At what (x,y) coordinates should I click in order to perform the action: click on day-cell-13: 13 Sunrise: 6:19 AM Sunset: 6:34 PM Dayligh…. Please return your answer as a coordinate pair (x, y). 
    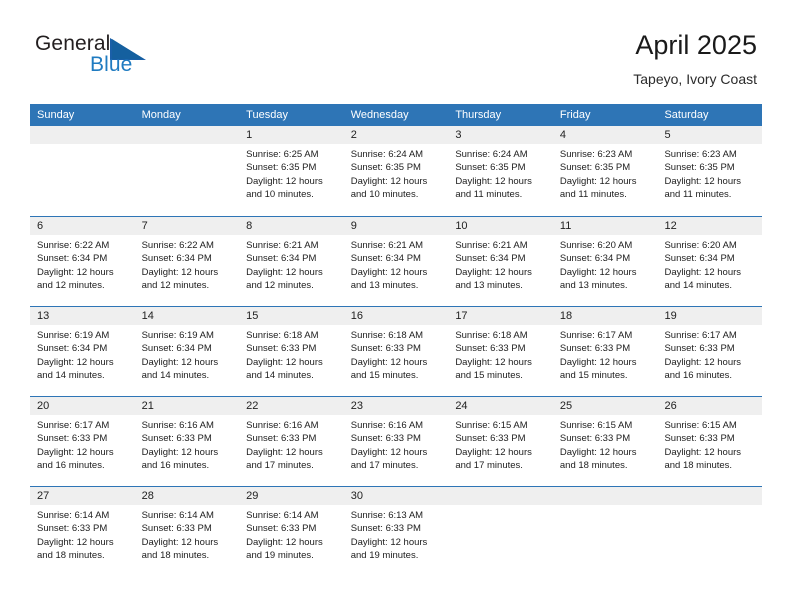
    Looking at the image, I should click on (82, 351).